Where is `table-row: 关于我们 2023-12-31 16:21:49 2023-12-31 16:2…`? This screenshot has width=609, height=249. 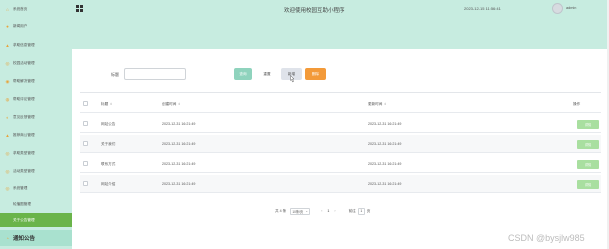 table-row: 关于我们 2023-12-31 16:21:49 2023-12-31 16:2… is located at coordinates (340, 144).